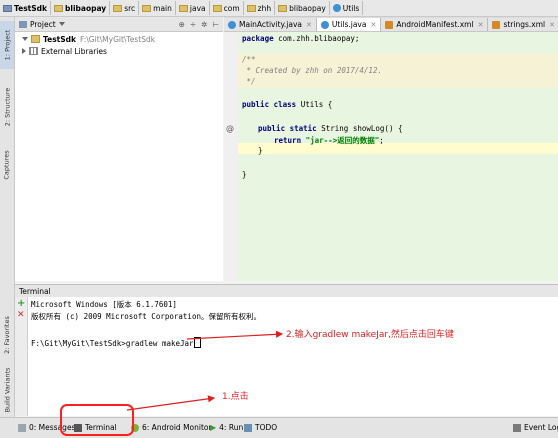 The height and width of the screenshot is (438, 558). Describe the element at coordinates (171, 427) in the screenshot. I see `tab-android-monitor: 6: Android Monitor` at that location.